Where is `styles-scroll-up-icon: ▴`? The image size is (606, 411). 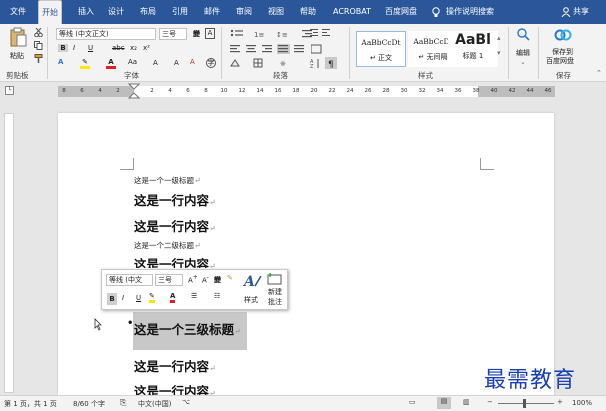 styles-scroll-up-icon: ▴ is located at coordinates (499, 38).